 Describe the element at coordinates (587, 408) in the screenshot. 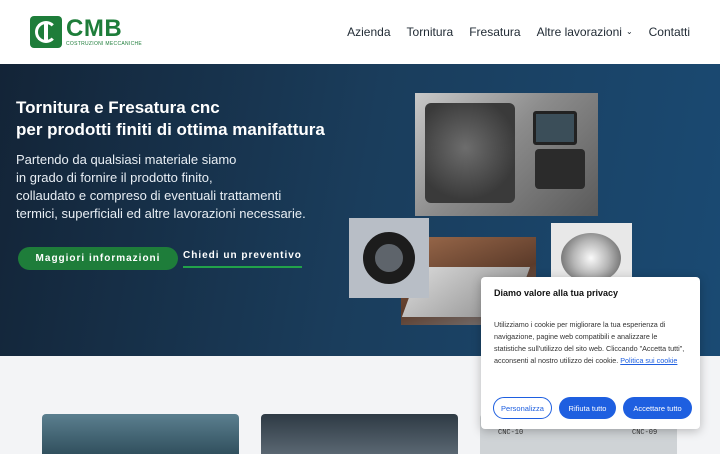

I see `cookie-reject-button: Rifiuta tutto` at that location.